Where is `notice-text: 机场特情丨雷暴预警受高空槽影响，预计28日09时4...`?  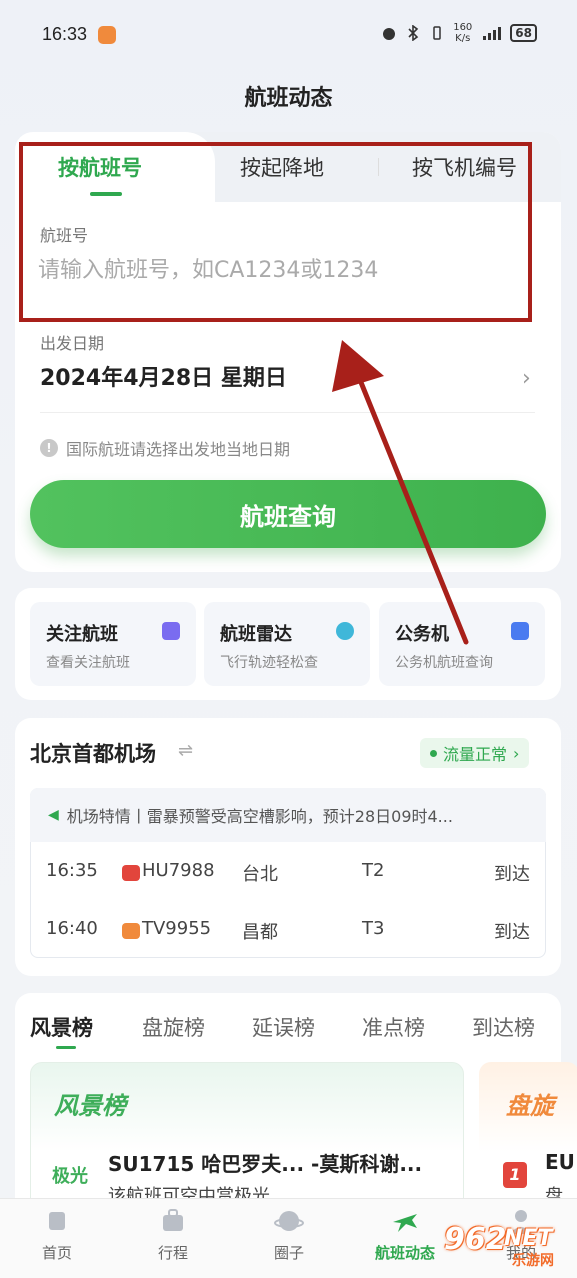
notice-text: 机场特情丨雷暴预警受高空槽影响，预计28日09时4... is located at coordinates (259, 816).